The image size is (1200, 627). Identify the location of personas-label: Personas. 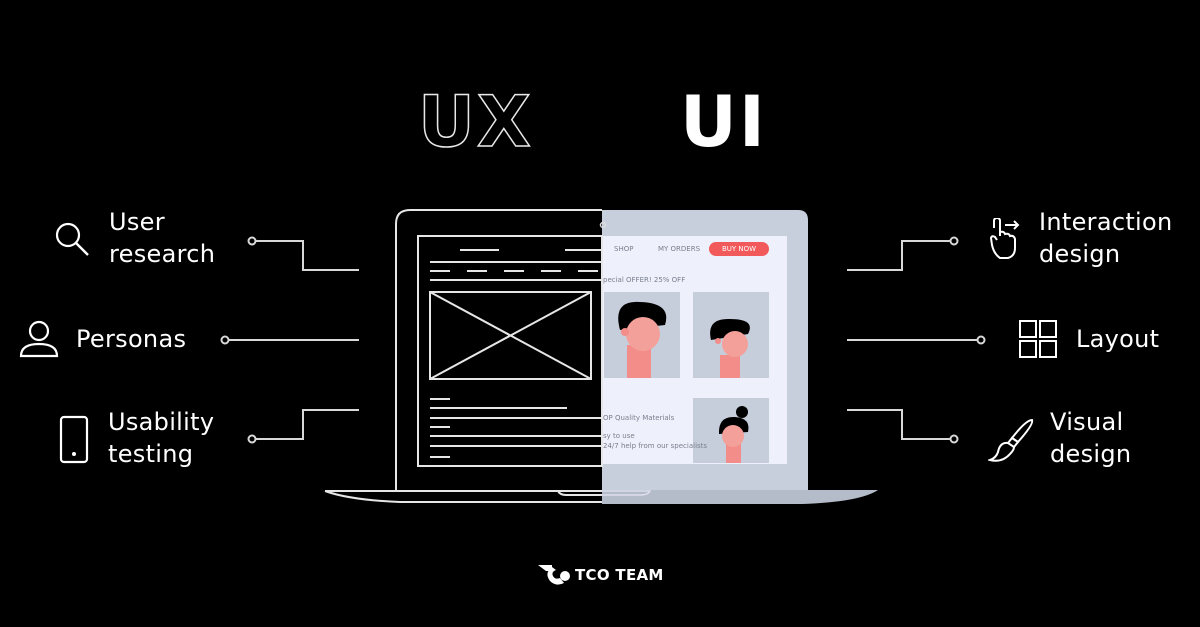
(131, 339).